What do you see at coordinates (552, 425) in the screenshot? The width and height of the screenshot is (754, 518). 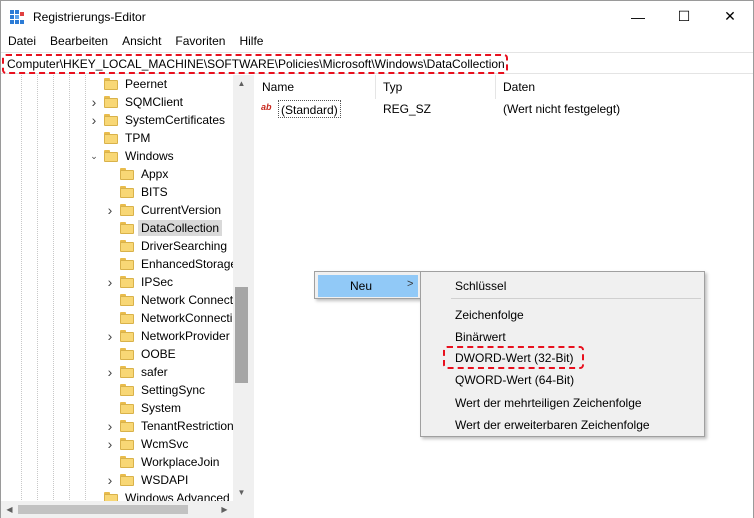 I see `menu-item-expandstring: Wert der erweiterbaren Zeichenfolge` at bounding box center [552, 425].